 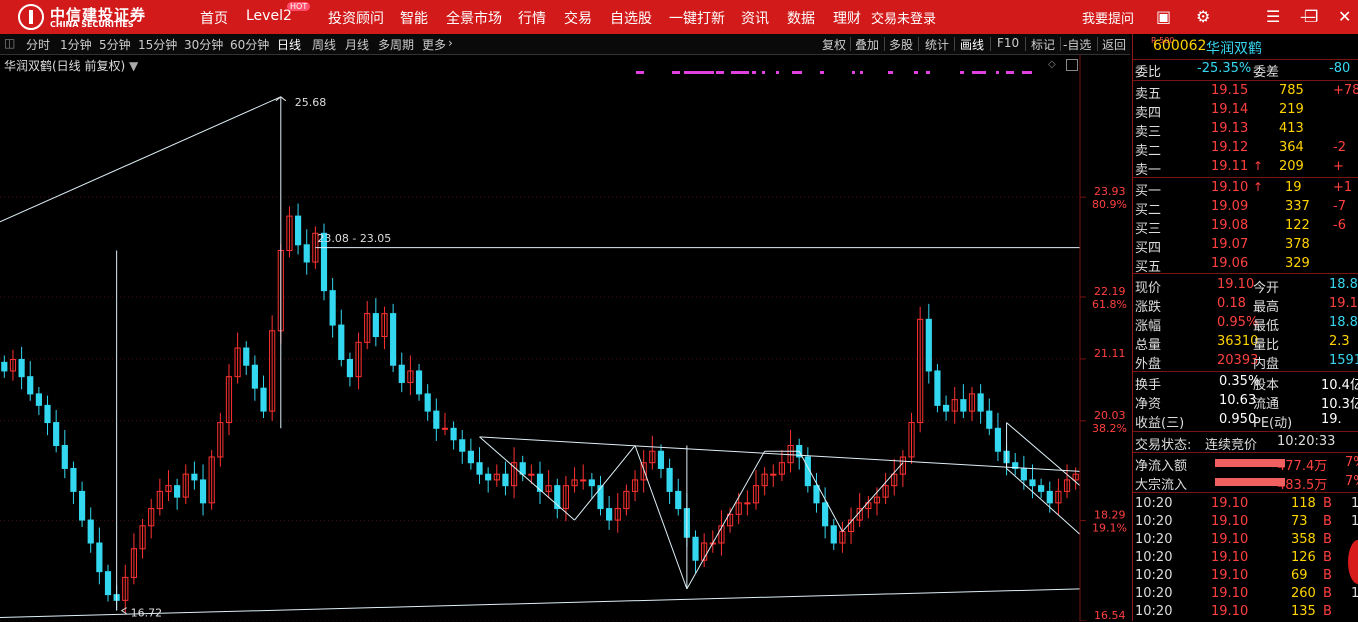 What do you see at coordinates (1148, 94) in the screenshot?
I see `ask-label: 卖五` at bounding box center [1148, 94].